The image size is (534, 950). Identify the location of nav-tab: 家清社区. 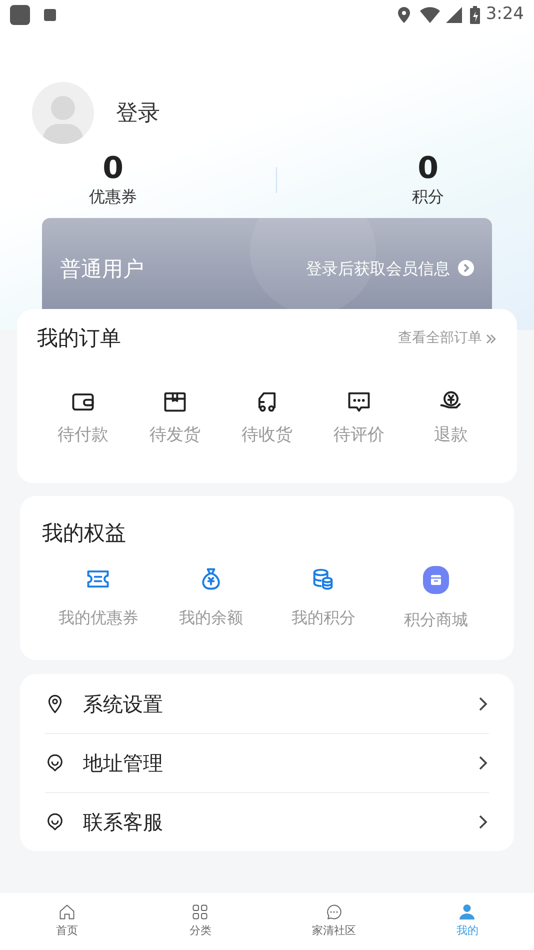
(333, 921).